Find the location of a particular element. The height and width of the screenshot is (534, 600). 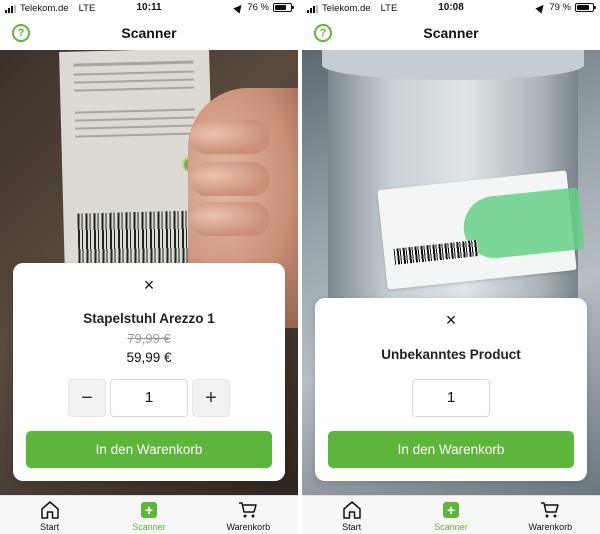

status-bar: Telekom.de LTE 10:11 76 % is located at coordinates (149, 8).